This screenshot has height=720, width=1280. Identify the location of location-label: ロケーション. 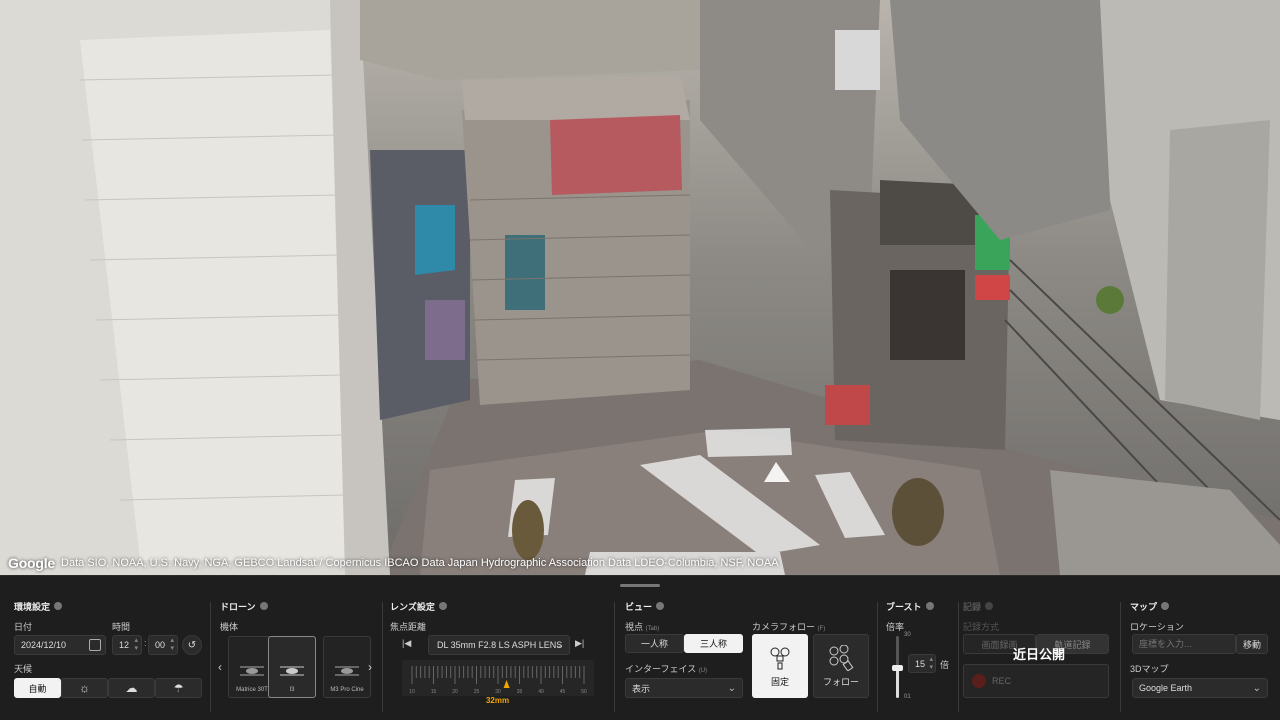
(1157, 627).